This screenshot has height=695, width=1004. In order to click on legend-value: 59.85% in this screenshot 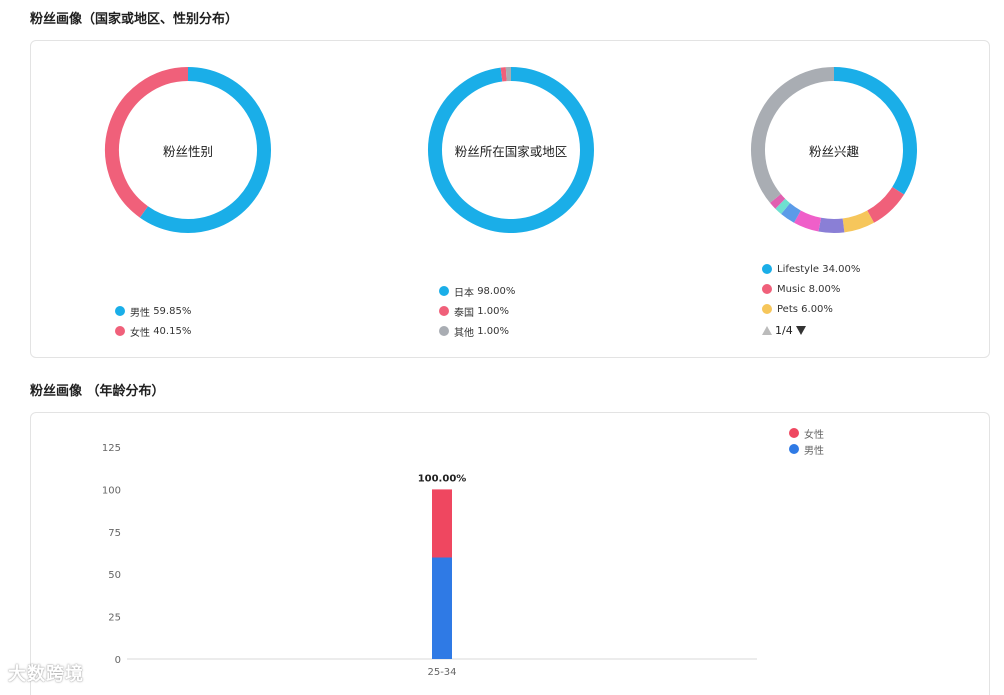, I will do `click(172, 311)`.